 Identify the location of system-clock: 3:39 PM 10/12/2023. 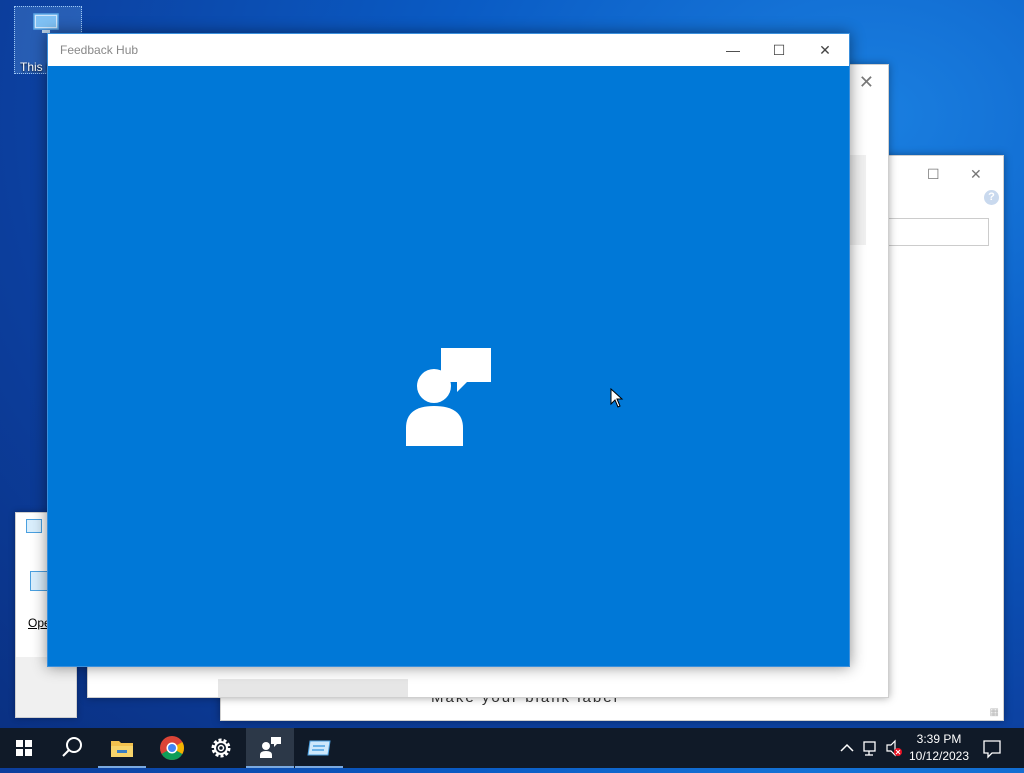
(939, 748).